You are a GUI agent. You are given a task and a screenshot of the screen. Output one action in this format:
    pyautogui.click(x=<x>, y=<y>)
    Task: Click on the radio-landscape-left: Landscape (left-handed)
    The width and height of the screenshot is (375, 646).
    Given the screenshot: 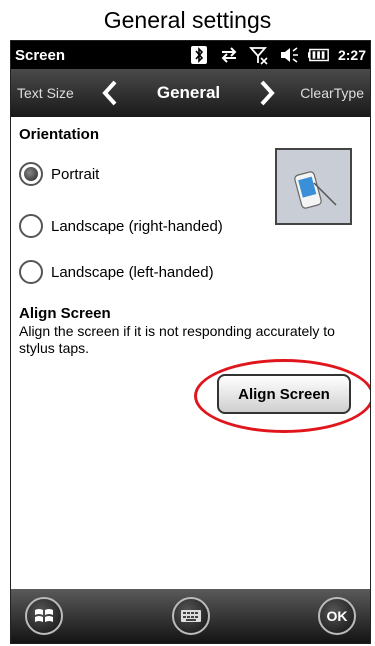 What is the action you would take?
    pyautogui.click(x=116, y=272)
    